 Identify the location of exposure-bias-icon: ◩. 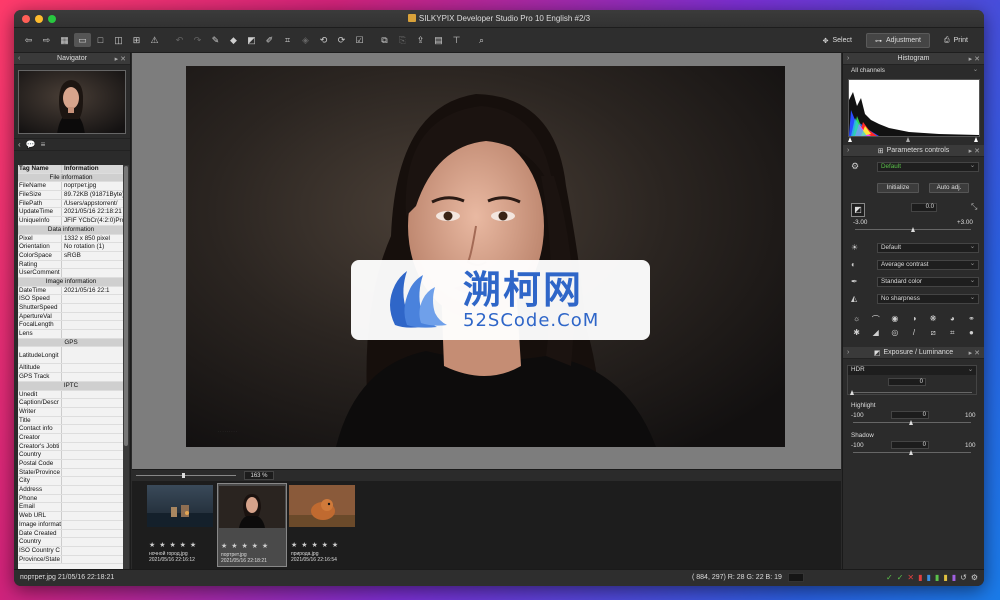
(858, 210).